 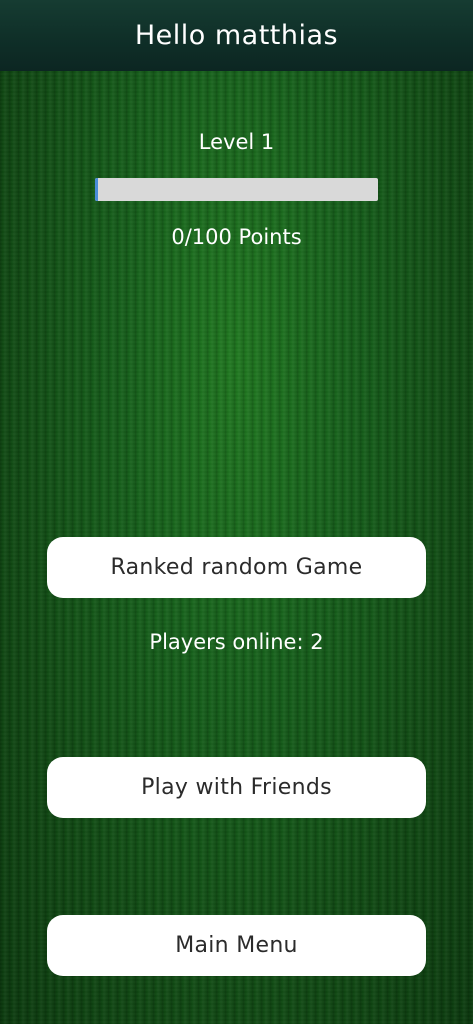 I want to click on main-menu-button: Main Menu, so click(x=236, y=945).